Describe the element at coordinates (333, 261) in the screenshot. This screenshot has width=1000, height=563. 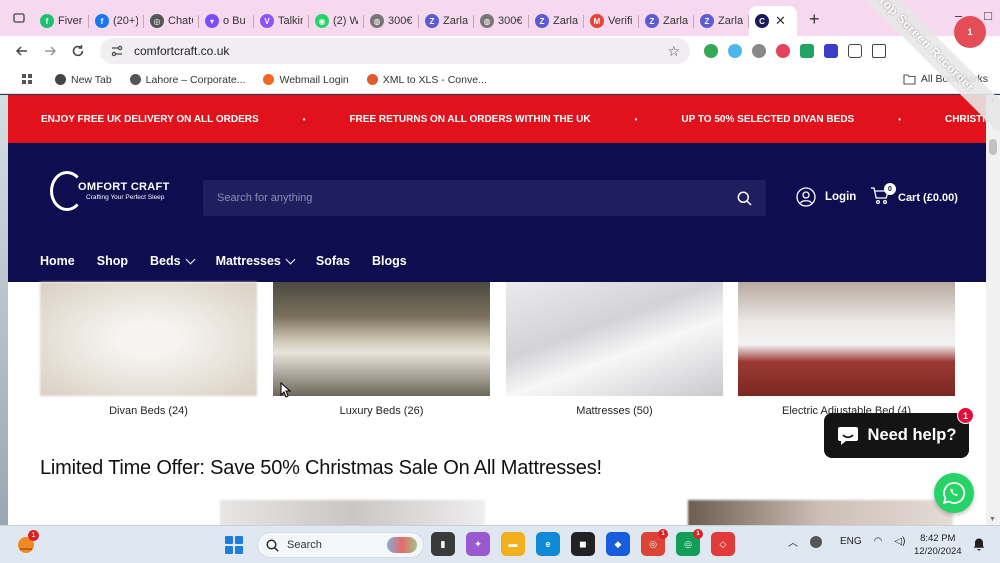
I see `nav-item-sofas: Sofas` at that location.